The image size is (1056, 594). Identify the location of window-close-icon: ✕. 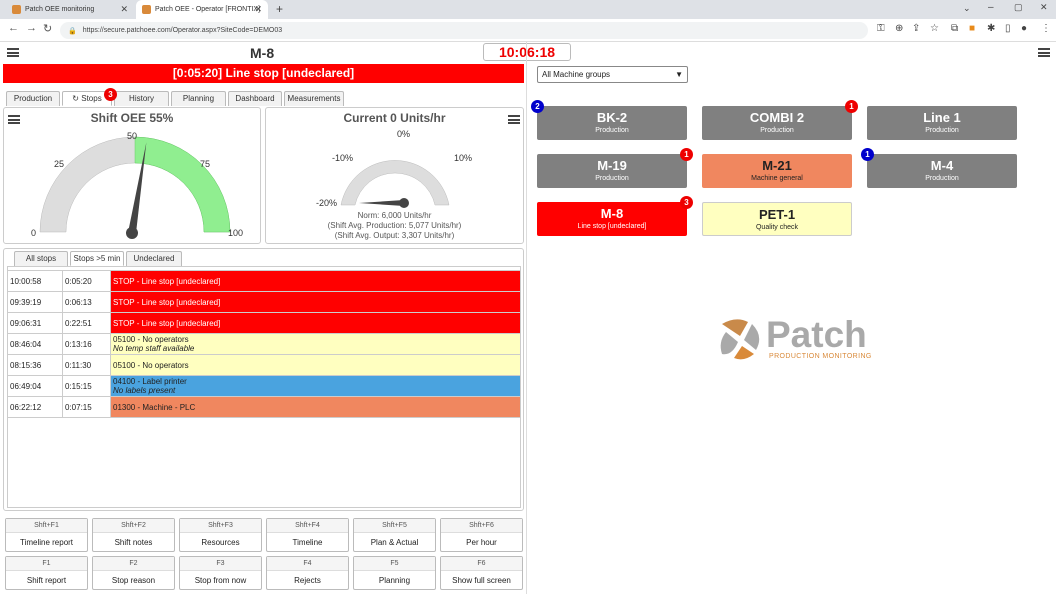
(1044, 7).